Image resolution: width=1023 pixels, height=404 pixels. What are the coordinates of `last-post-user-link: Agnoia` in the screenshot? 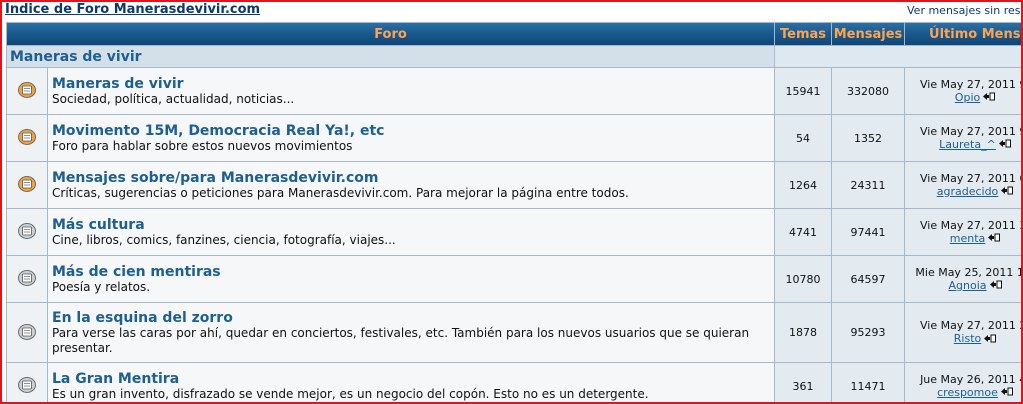 It's located at (968, 285).